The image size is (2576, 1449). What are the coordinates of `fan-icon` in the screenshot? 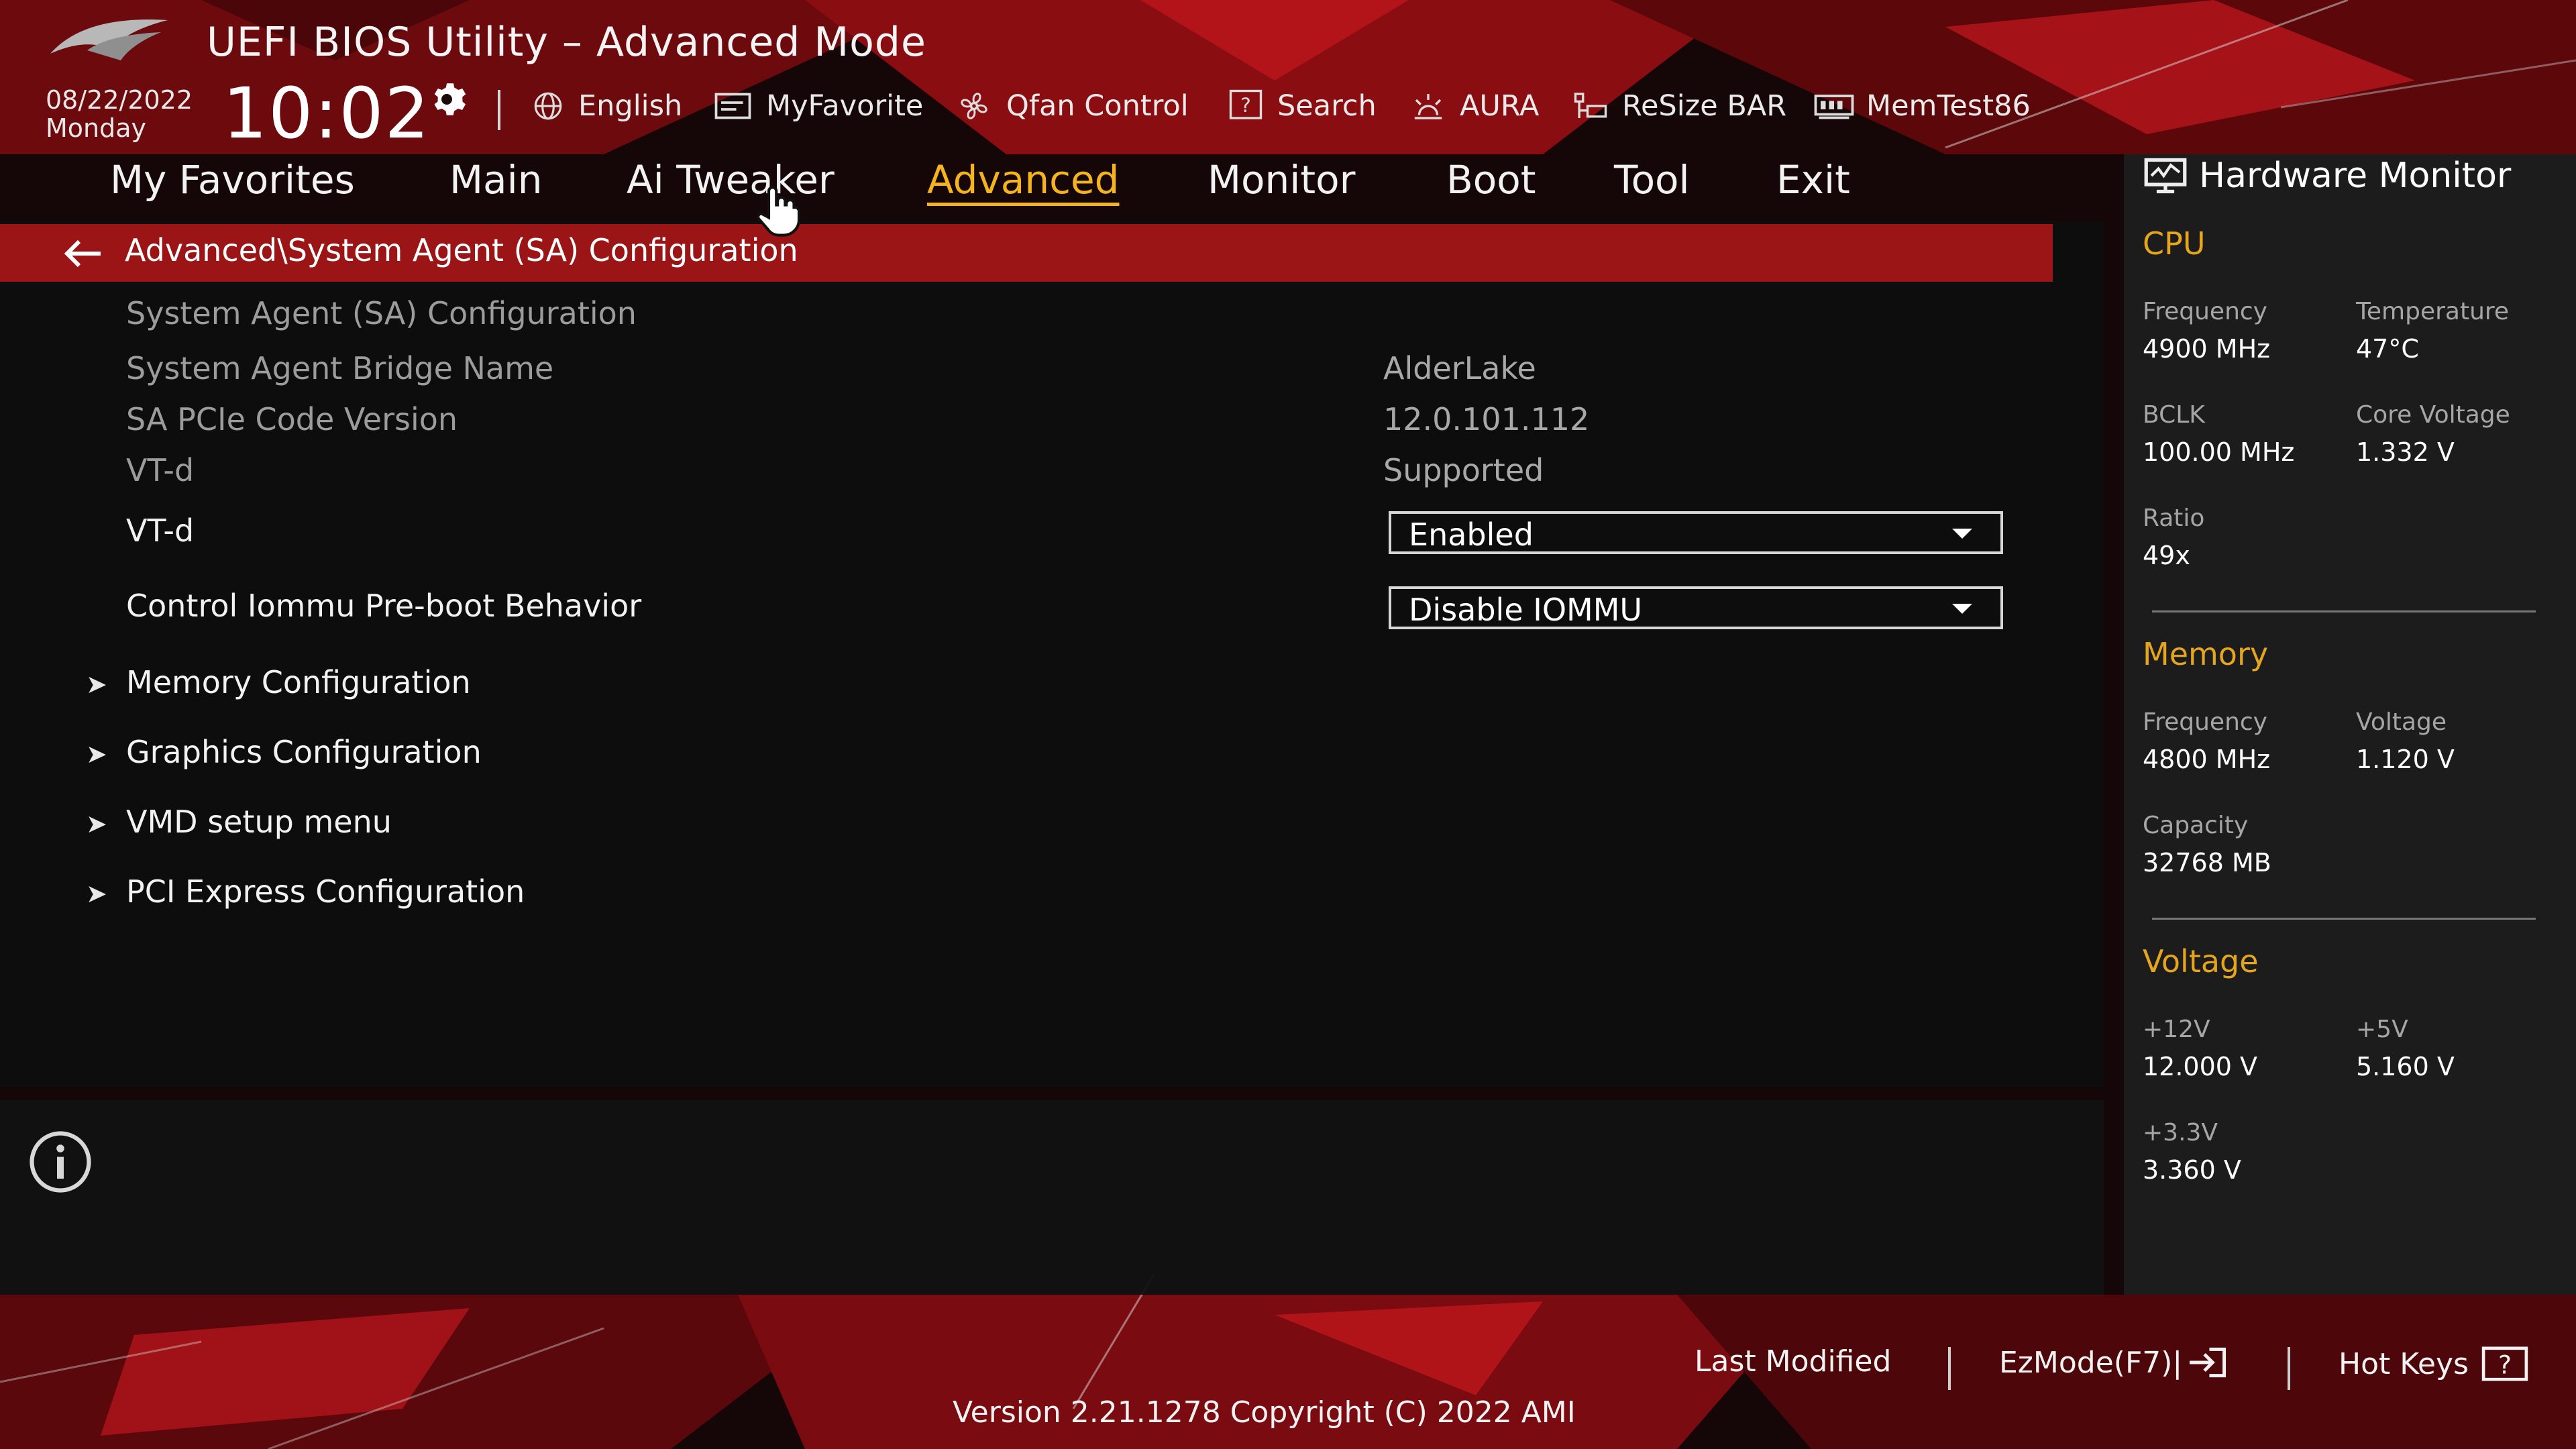 It's located at (974, 106).